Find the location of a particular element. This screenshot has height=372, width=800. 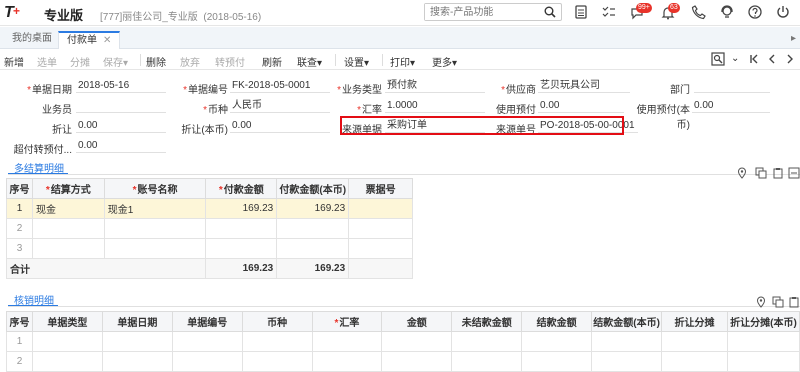

col-header: 折让分摊(本币) is located at coordinates (763, 321).